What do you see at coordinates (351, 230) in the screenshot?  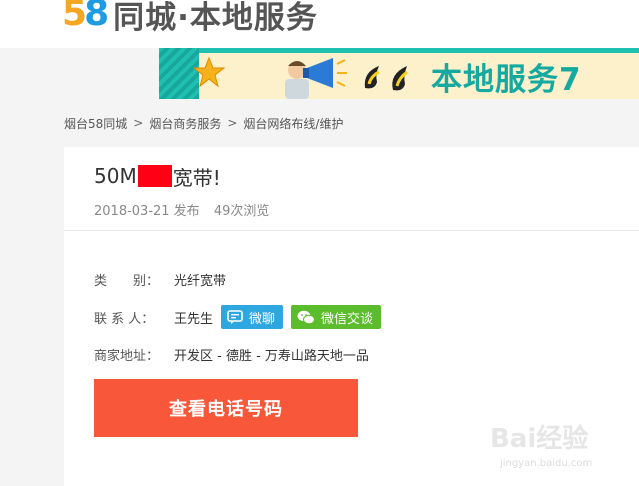 I see `divider` at bounding box center [351, 230].